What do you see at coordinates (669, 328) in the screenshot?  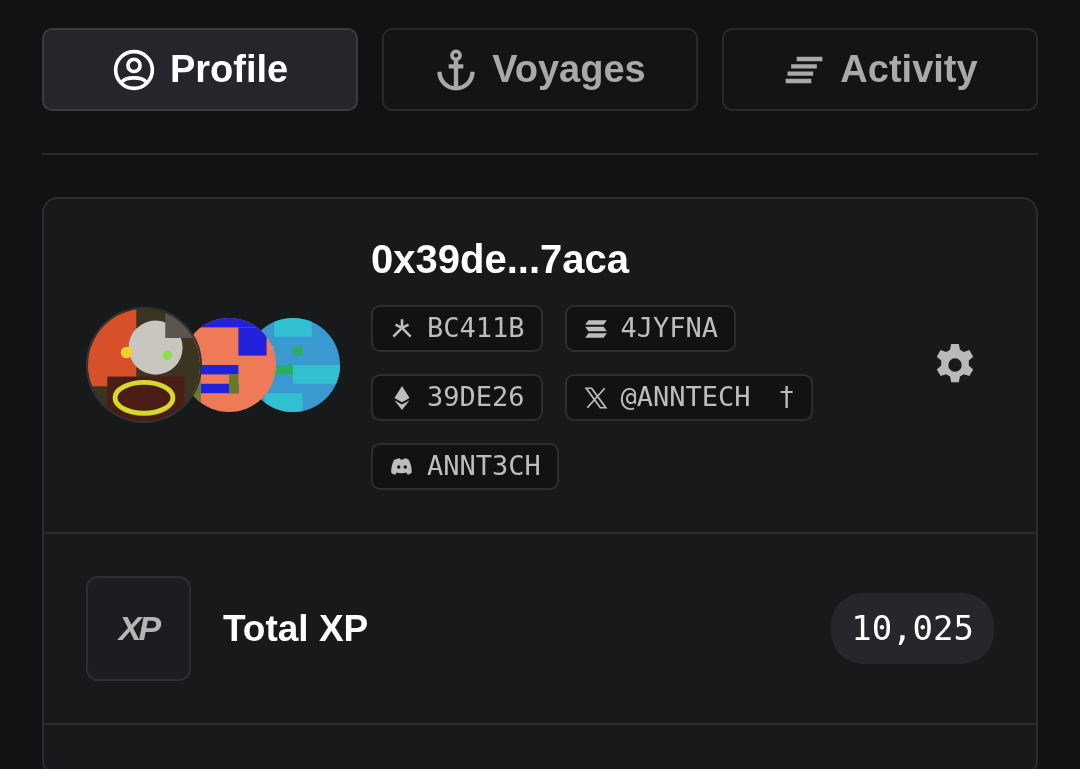 I see `account-handle: 4JYFNA` at bounding box center [669, 328].